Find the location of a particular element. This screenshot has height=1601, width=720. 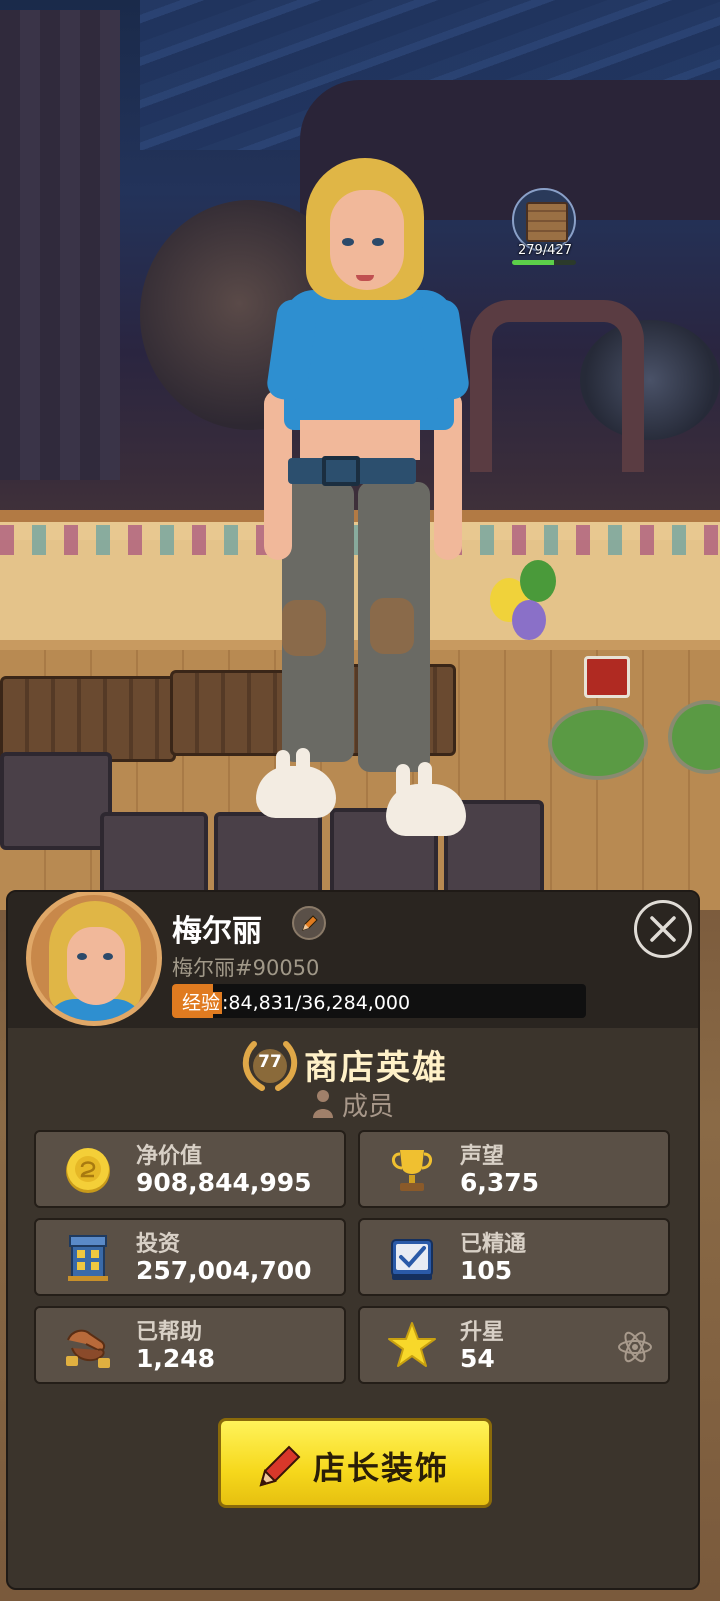

stat-label: 投资 is located at coordinates (158, 1244).